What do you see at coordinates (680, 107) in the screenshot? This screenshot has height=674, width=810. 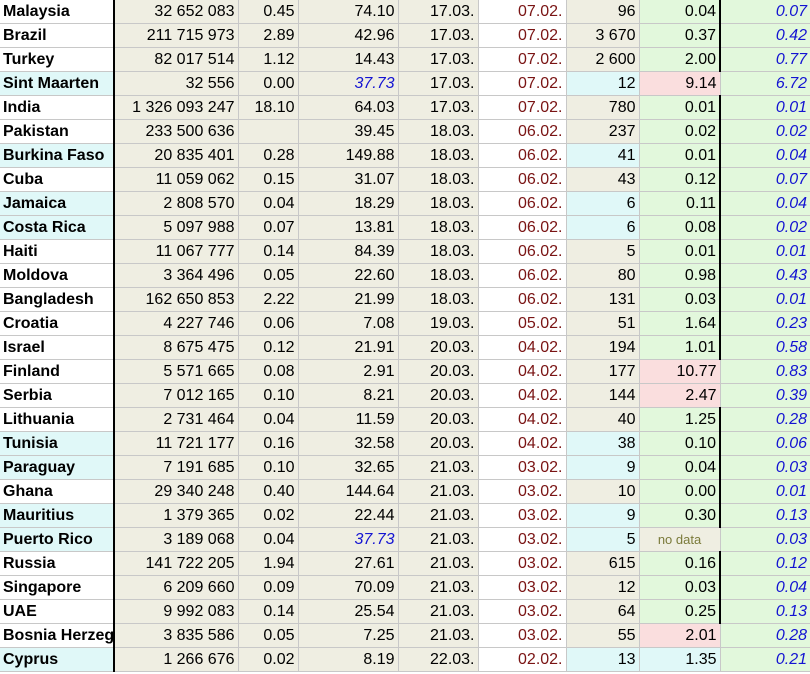 I see `ratio-cell: 0.01` at bounding box center [680, 107].